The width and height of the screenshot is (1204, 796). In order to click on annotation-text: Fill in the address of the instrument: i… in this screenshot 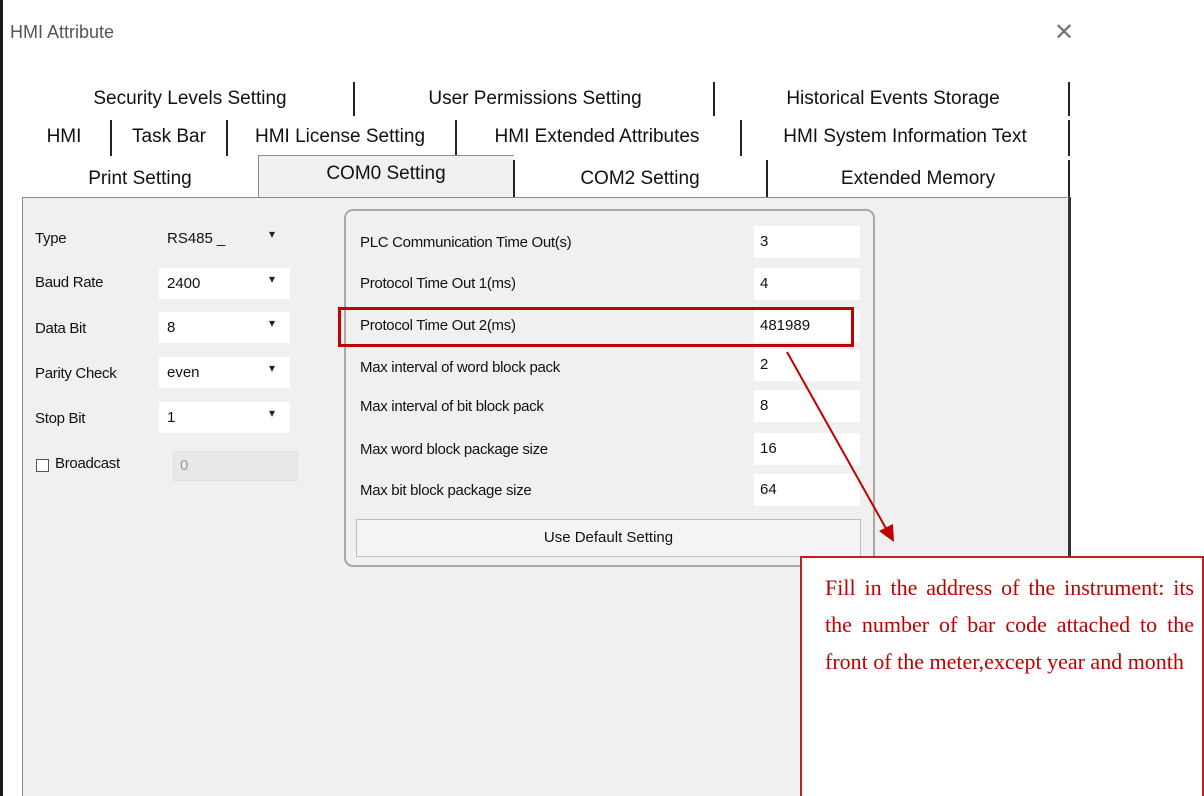, I will do `click(1009, 624)`.